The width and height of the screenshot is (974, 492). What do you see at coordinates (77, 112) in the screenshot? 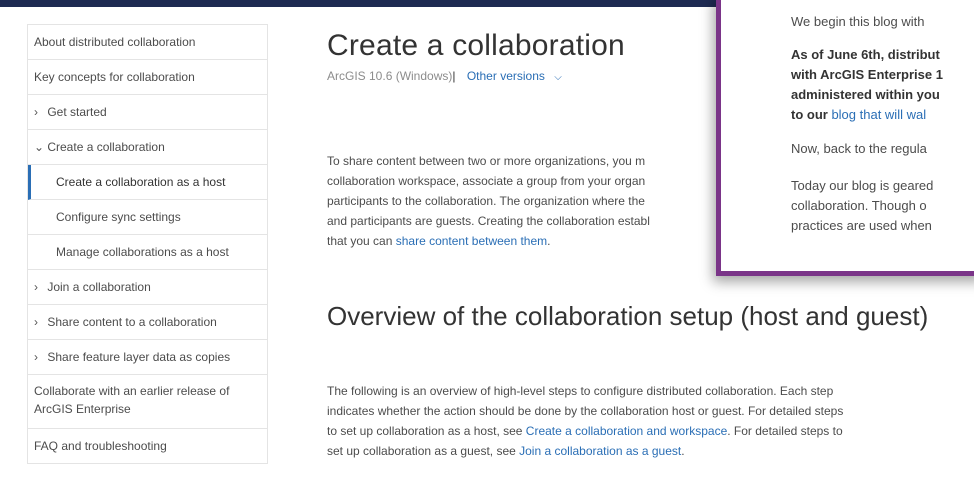
I see `sidebar-item-label: Get started` at bounding box center [77, 112].